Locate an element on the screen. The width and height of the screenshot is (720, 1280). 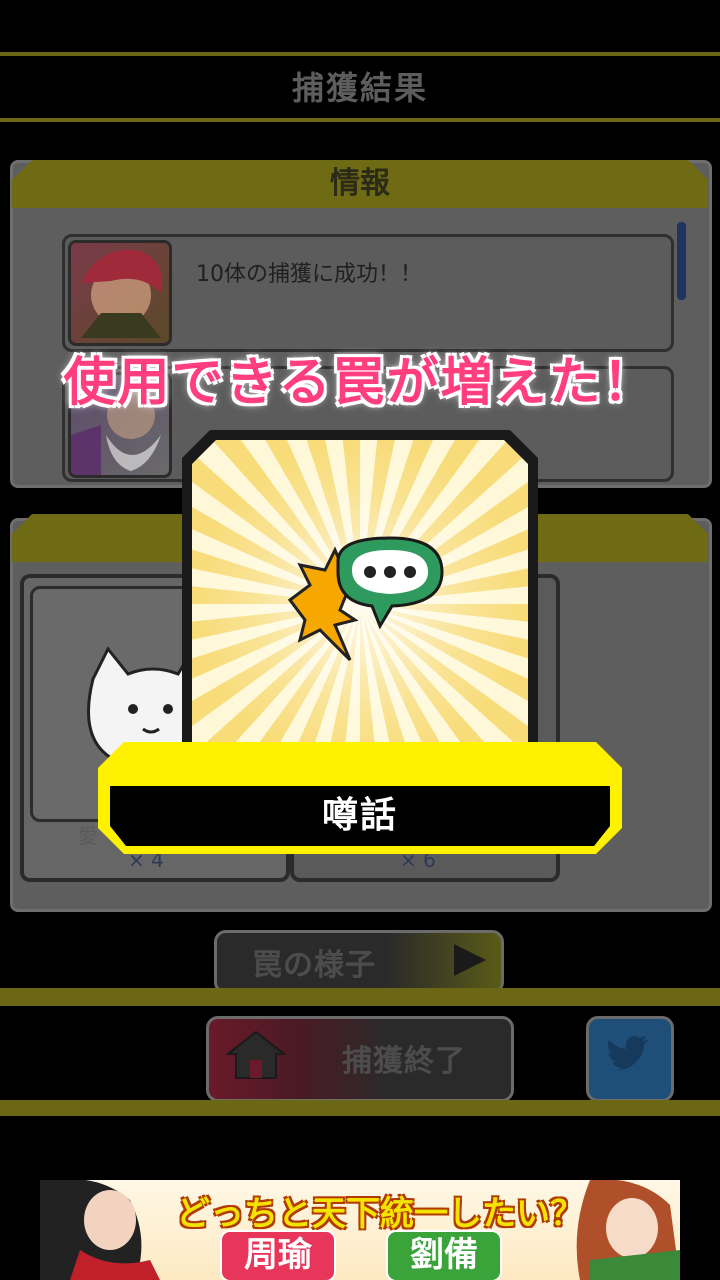
home-icon is located at coordinates (256, 1054).